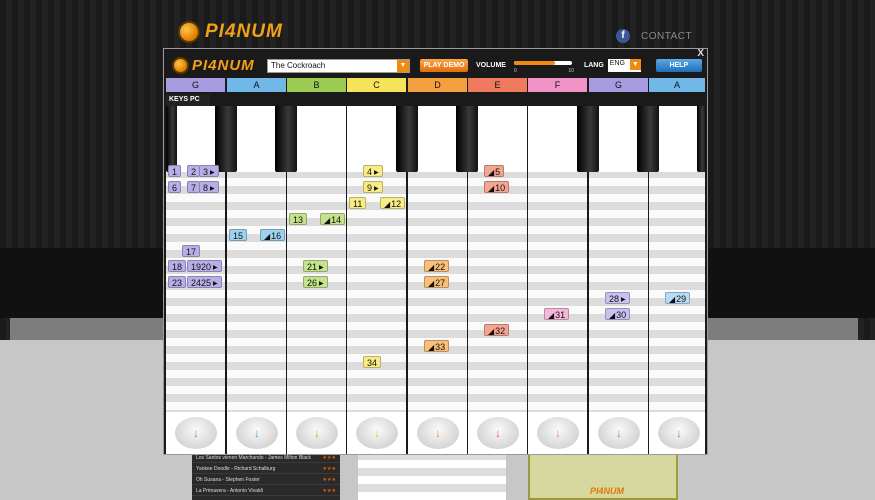 Image resolution: width=875 pixels, height=500 pixels. I want to click on note-number-tag: 21, so click(315, 266).